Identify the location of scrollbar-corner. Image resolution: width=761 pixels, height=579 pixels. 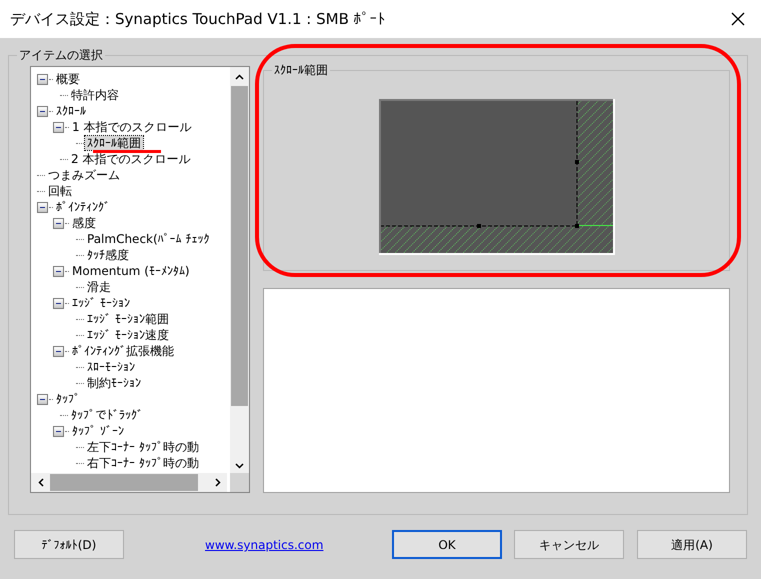
(239, 482).